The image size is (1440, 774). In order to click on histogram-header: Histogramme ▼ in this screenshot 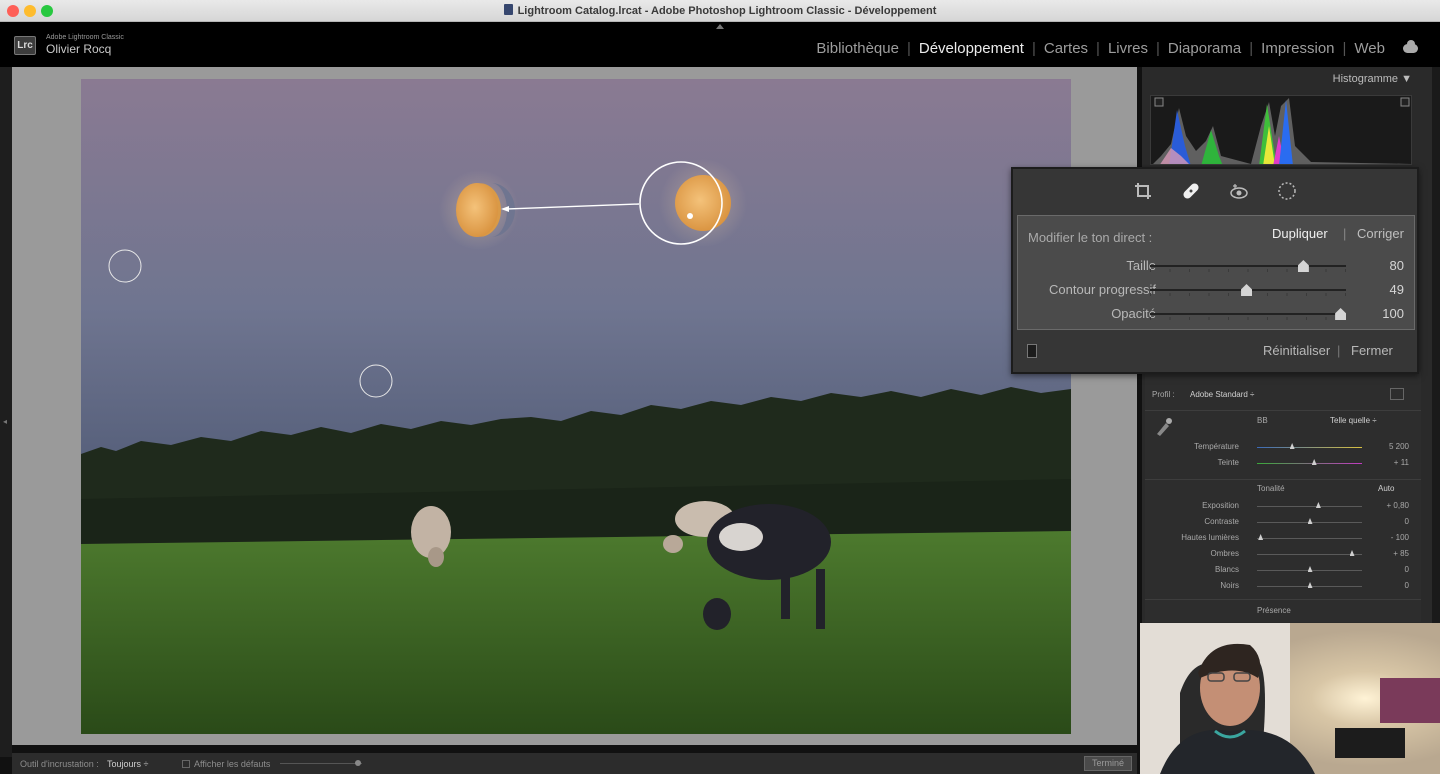, I will do `click(1372, 79)`.